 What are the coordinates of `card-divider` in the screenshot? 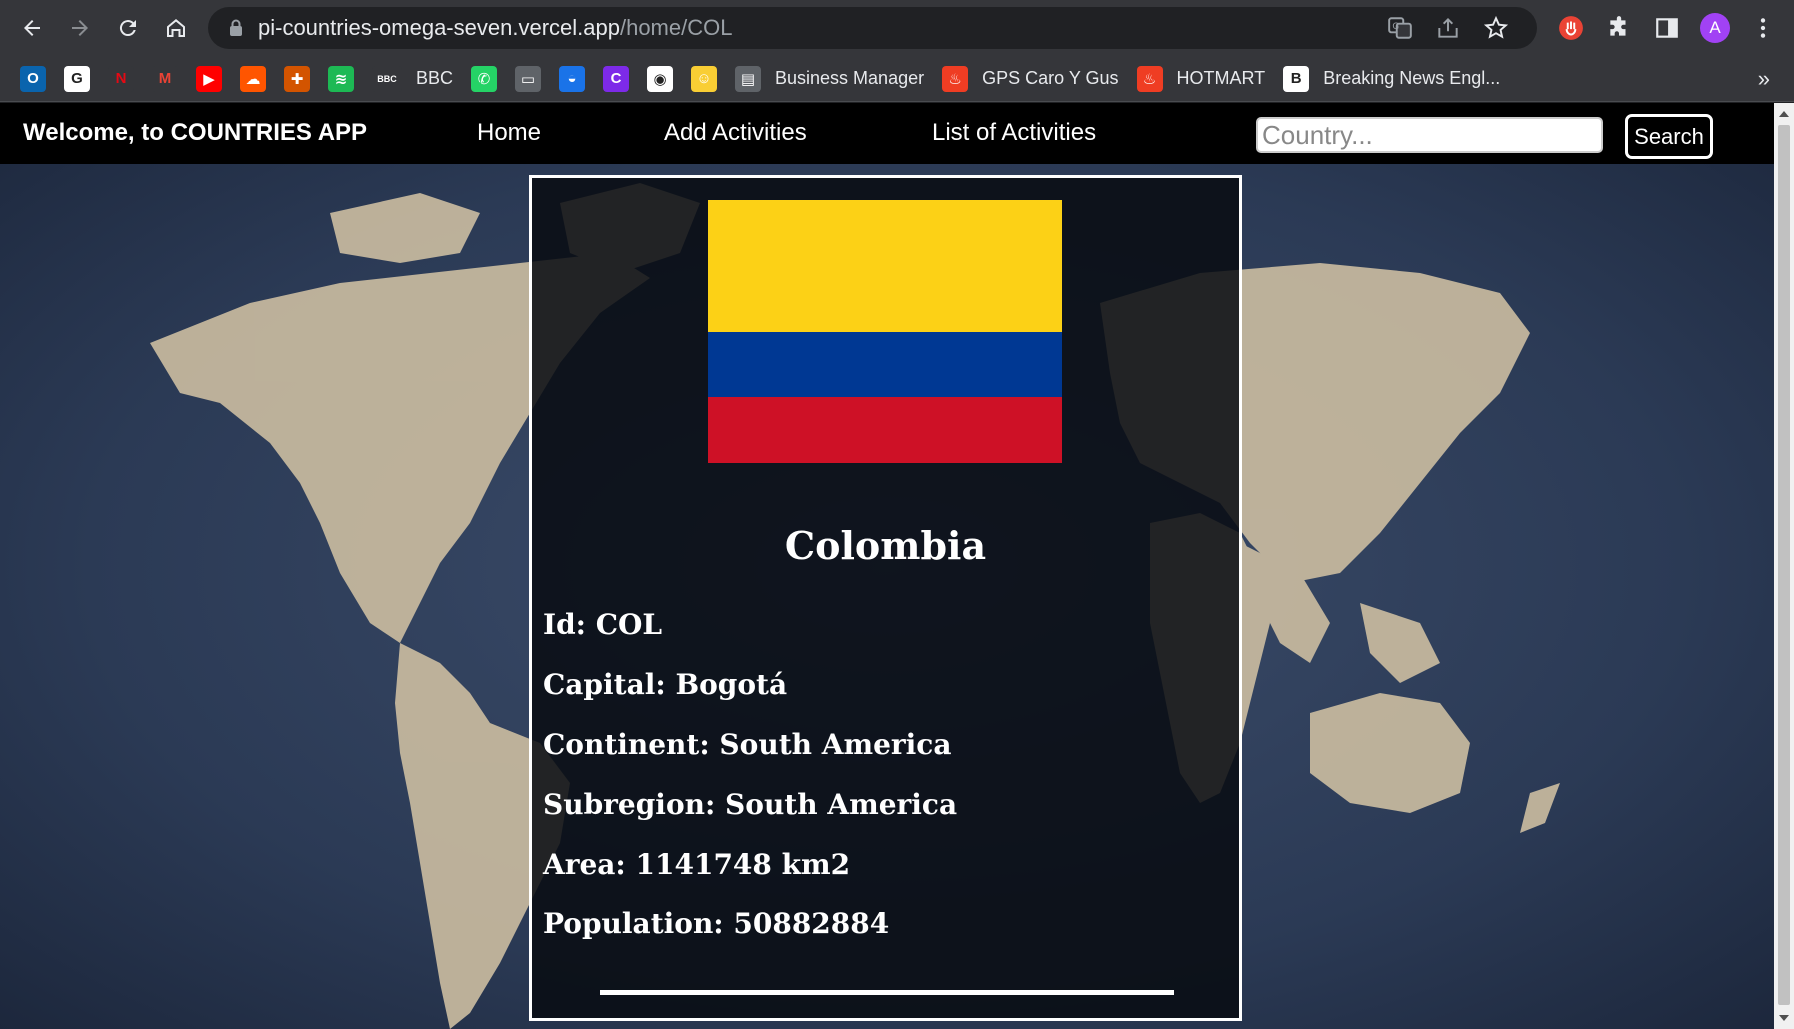 It's located at (887, 992).